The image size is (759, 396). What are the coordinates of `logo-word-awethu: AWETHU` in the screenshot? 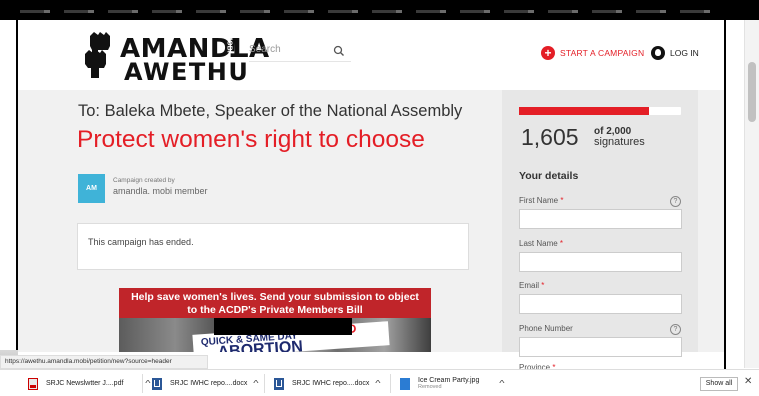 It's located at (187, 72).